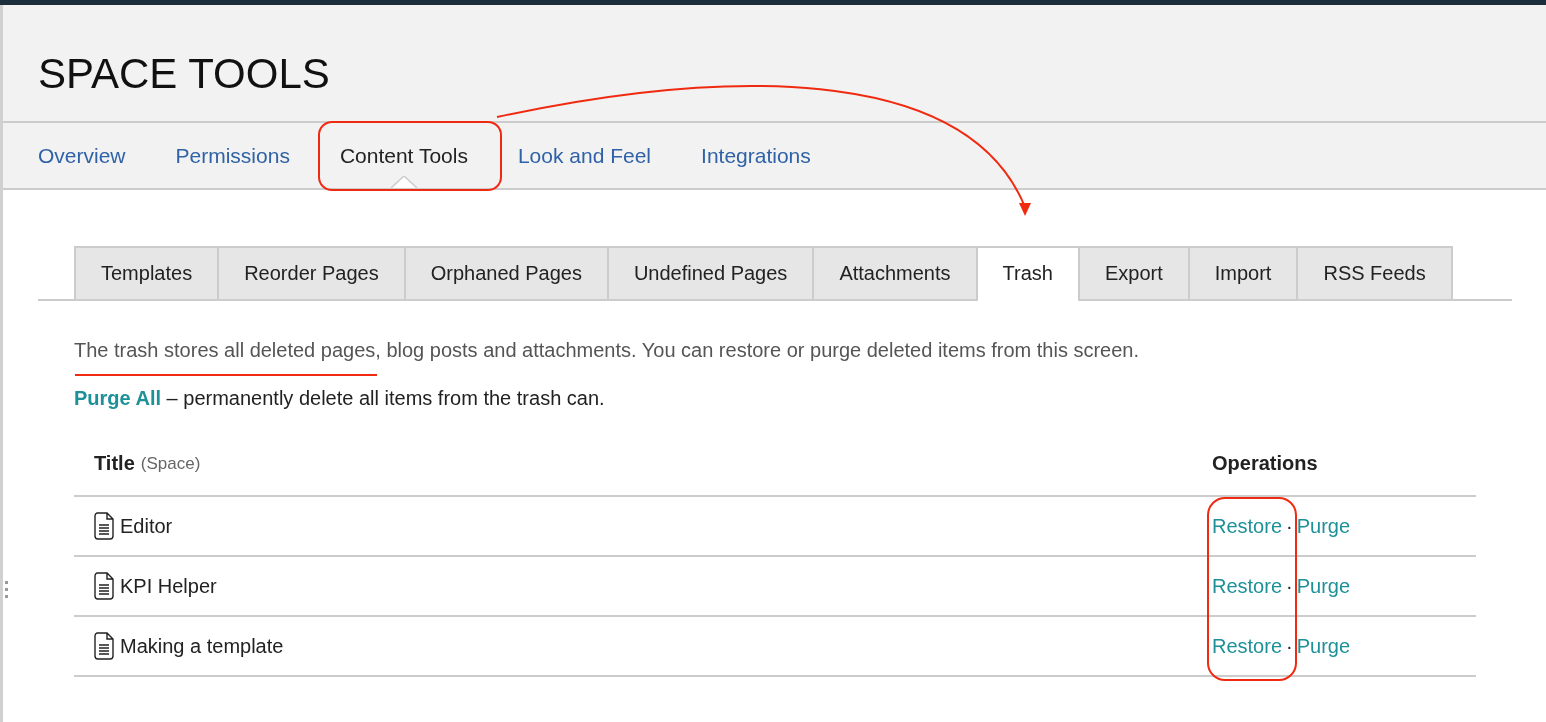 The image size is (1546, 722). What do you see at coordinates (310, 272) in the screenshot?
I see `content-tab: Reorder Pages` at bounding box center [310, 272].